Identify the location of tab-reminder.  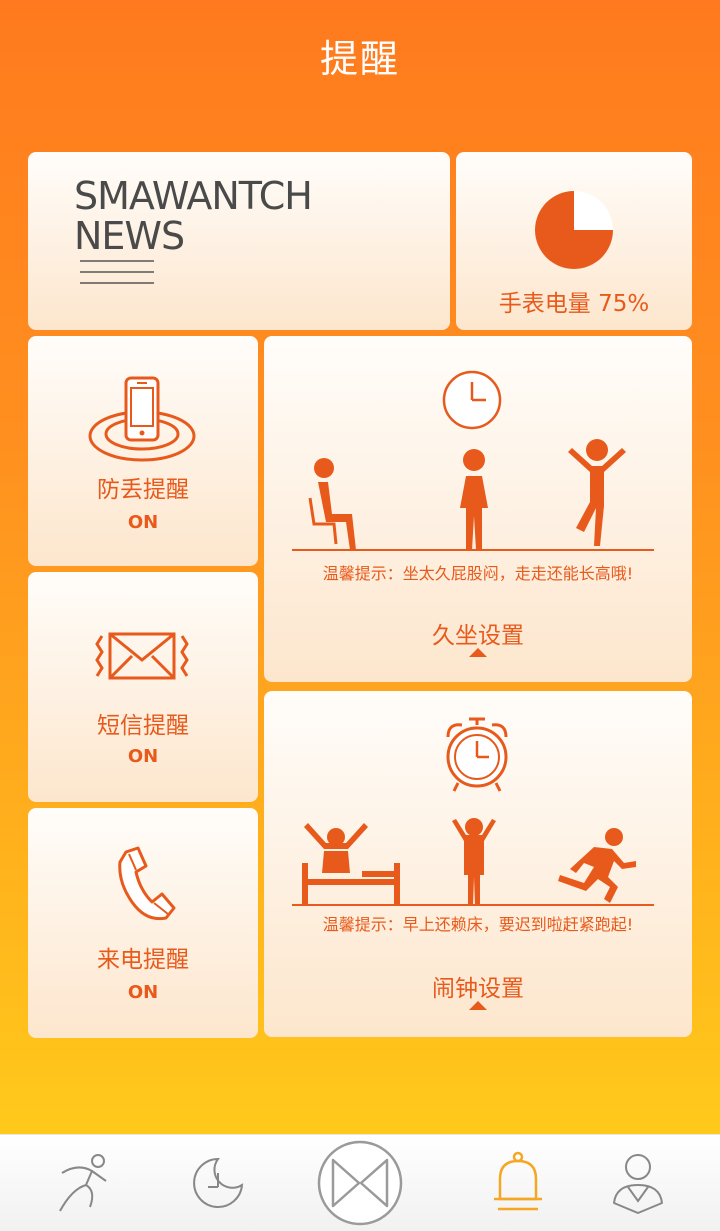
(518, 1183).